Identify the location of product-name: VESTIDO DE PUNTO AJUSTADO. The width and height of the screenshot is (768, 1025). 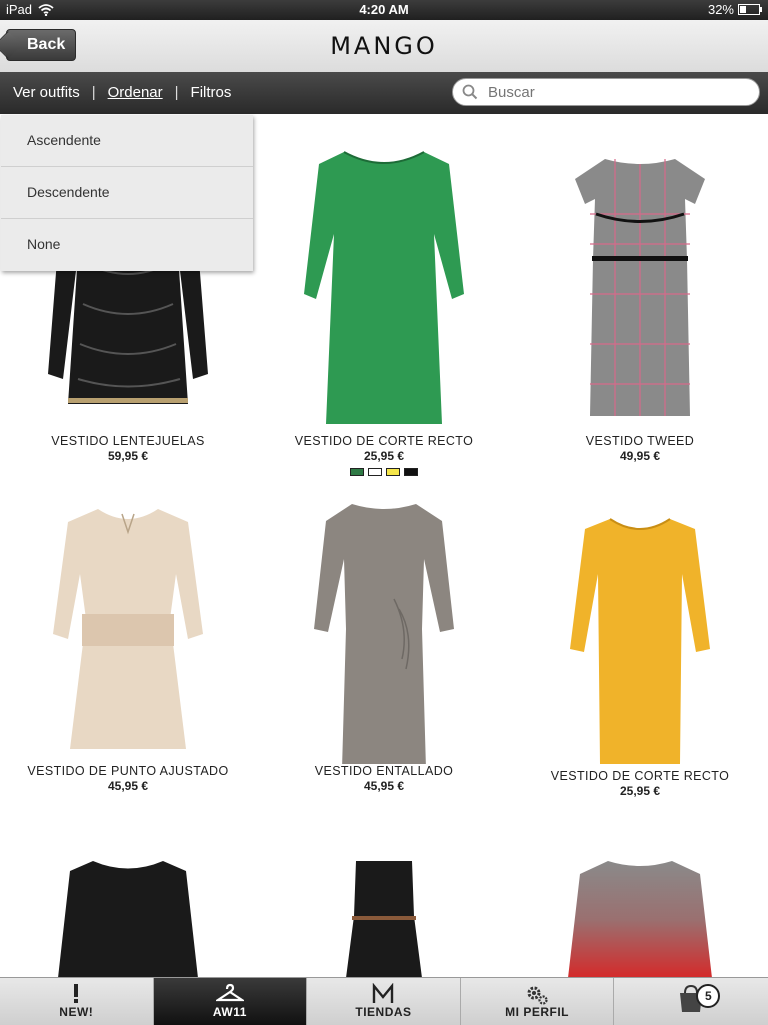
(128, 771).